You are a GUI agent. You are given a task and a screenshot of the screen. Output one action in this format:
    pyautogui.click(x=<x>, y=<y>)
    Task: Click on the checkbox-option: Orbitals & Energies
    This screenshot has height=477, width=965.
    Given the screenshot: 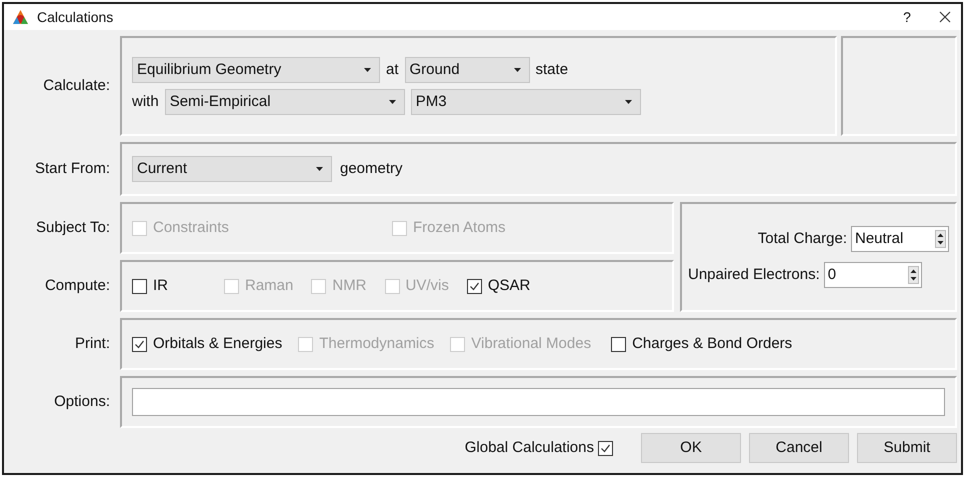 What is the action you would take?
    pyautogui.click(x=207, y=344)
    